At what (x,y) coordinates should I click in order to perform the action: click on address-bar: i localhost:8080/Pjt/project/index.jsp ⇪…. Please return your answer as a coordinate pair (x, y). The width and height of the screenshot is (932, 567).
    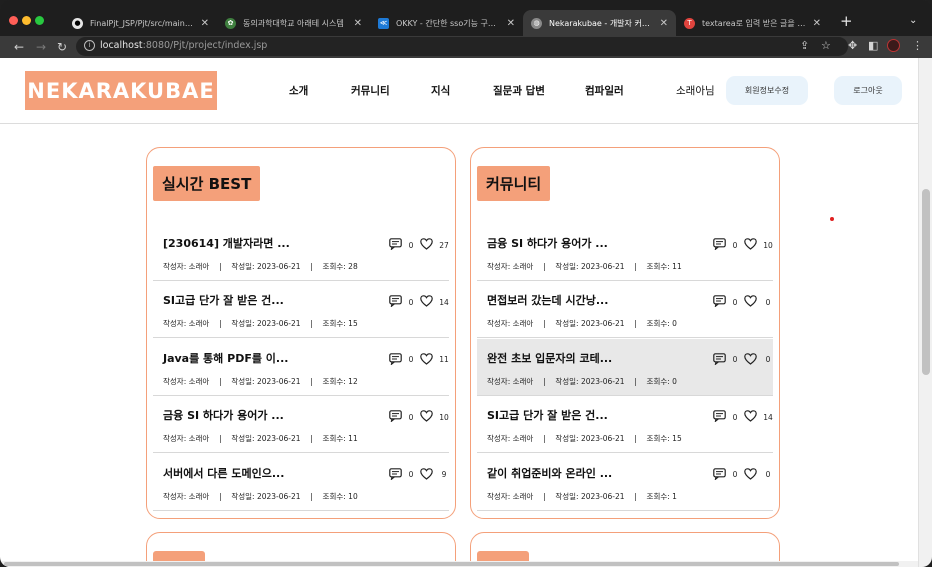
    Looking at the image, I should click on (462, 46).